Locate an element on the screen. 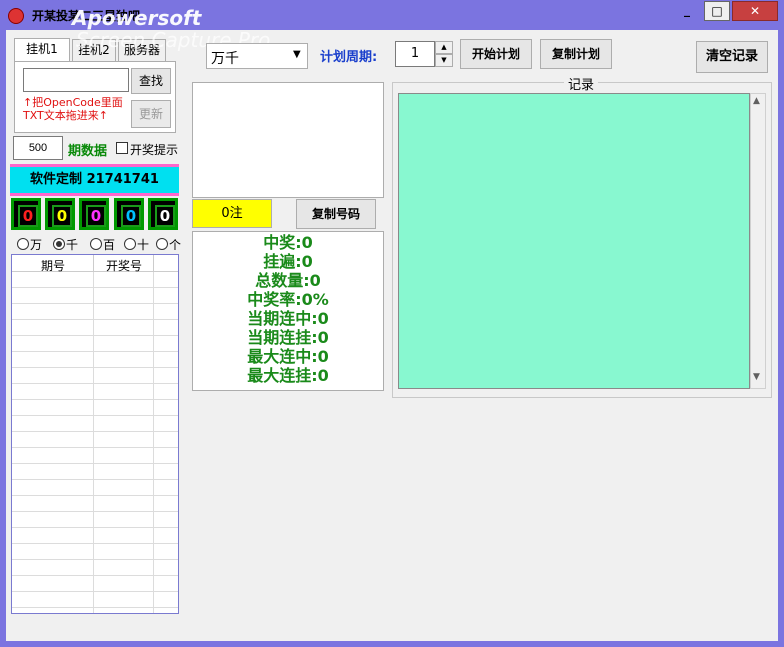 The height and width of the screenshot is (647, 784). stat-fails: 挂遍:0 is located at coordinates (288, 261).